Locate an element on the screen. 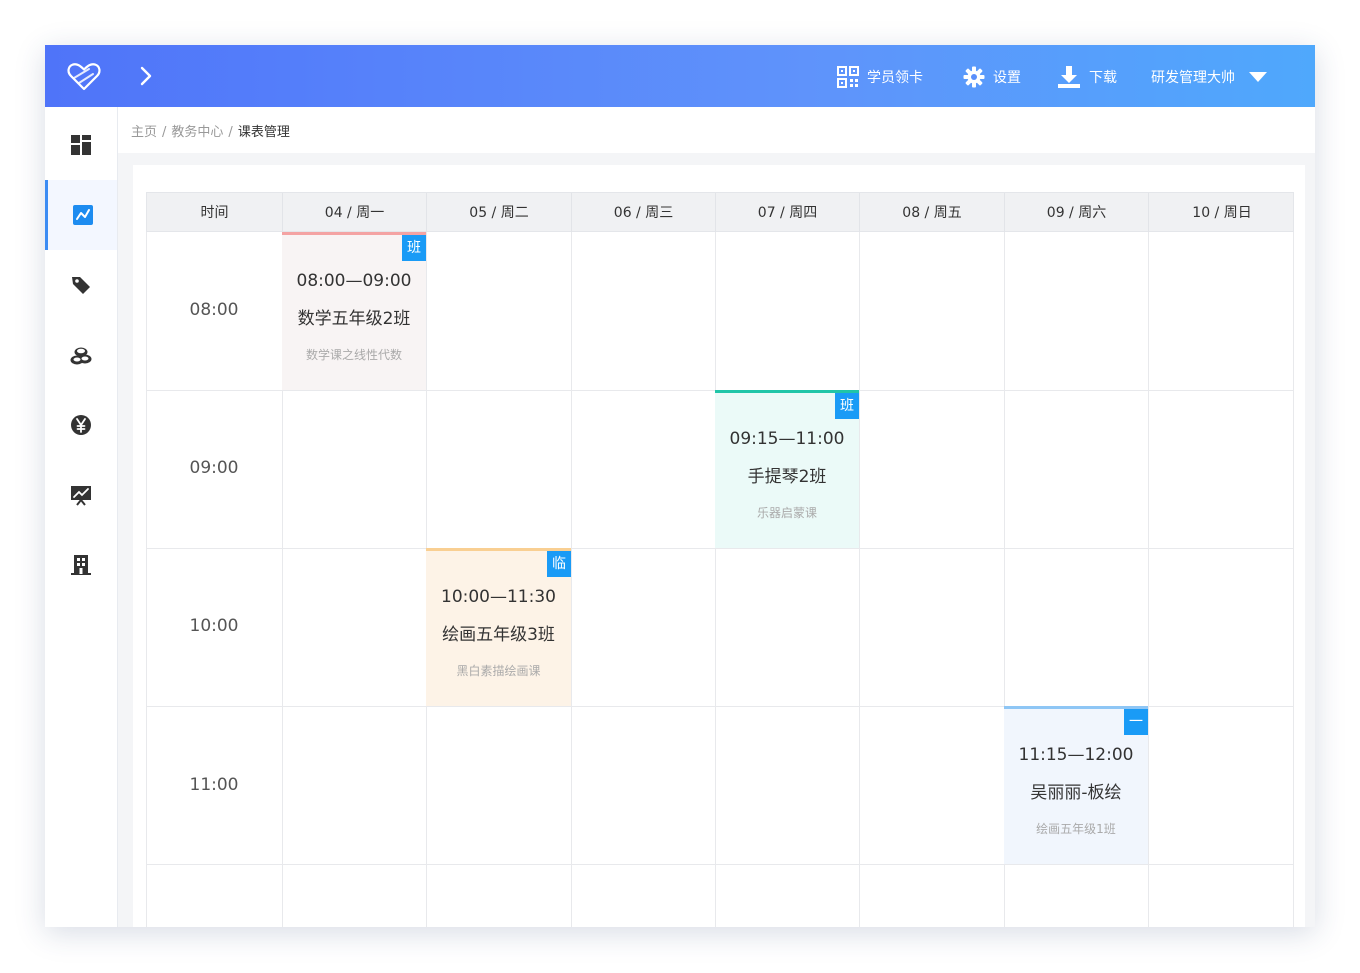 The image size is (1360, 973). building-icon is located at coordinates (81, 565).